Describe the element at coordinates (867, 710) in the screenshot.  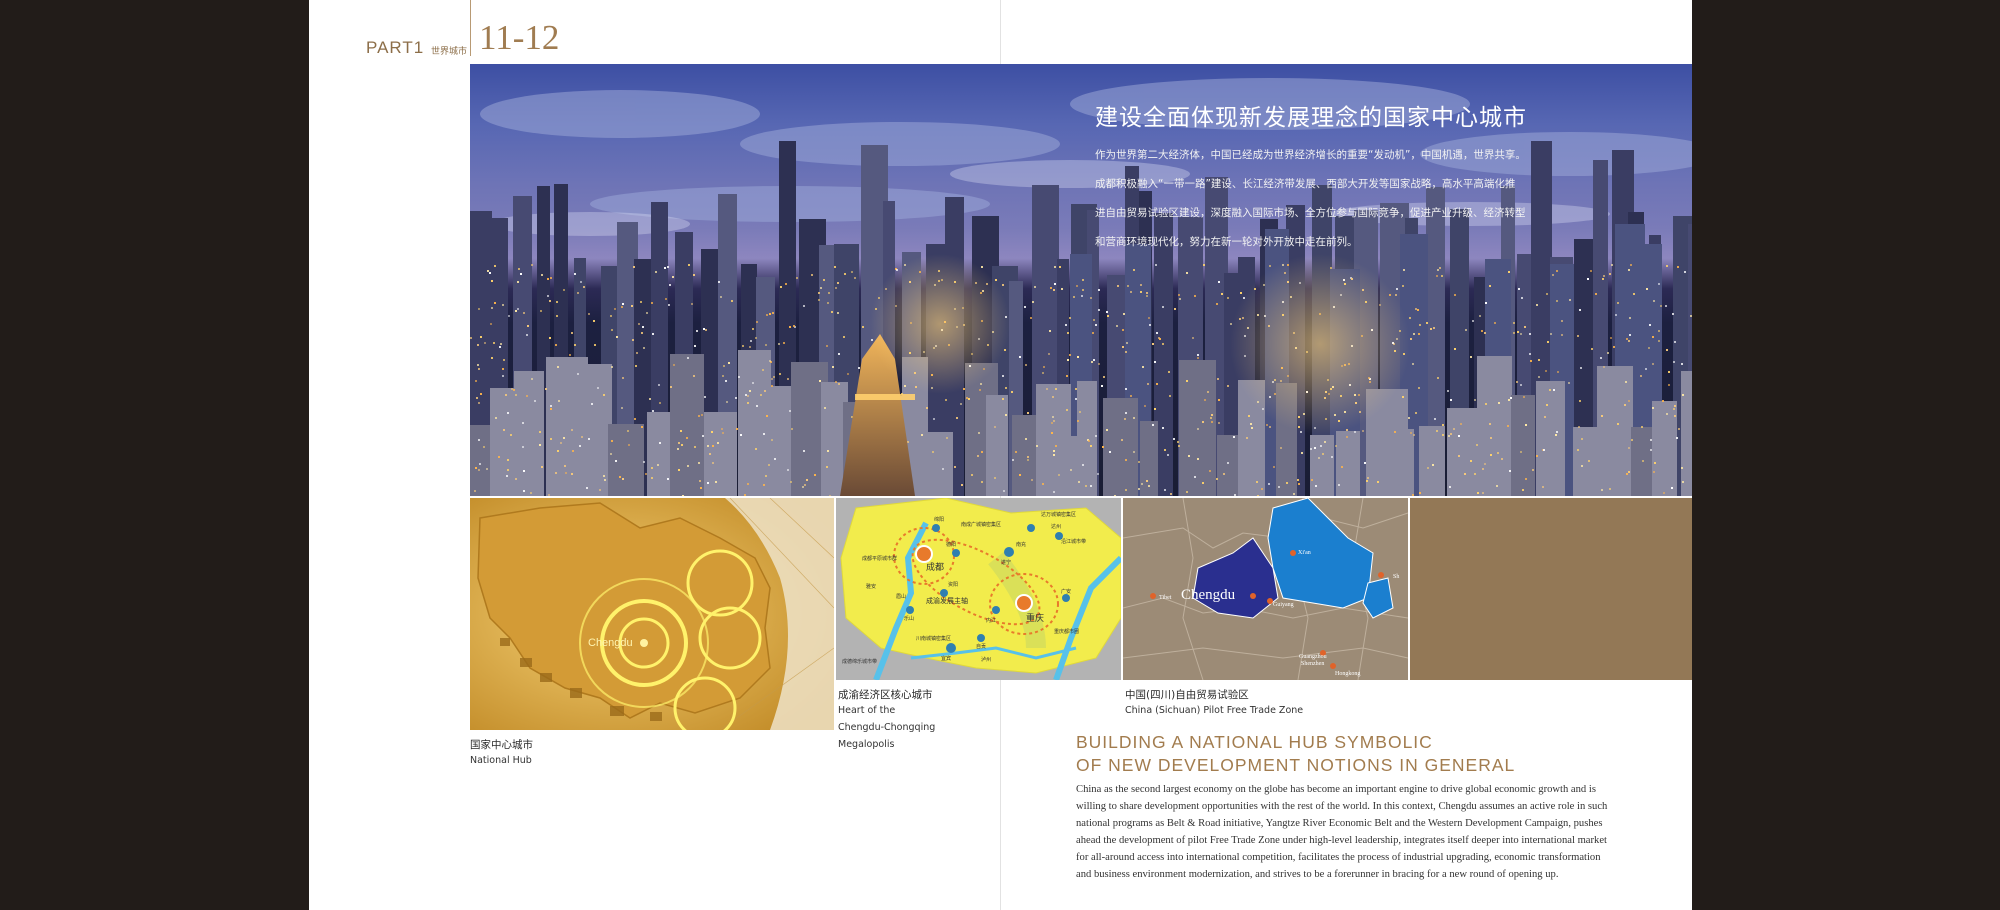
I see `caption-en: Heart of the` at that location.